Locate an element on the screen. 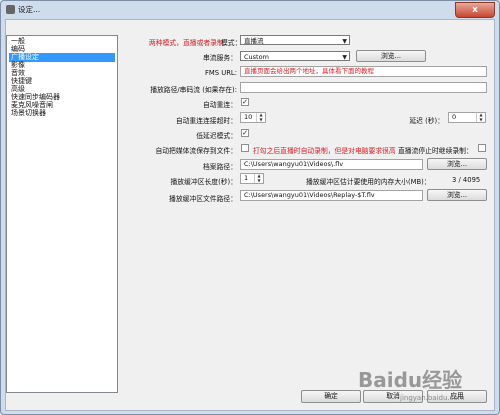 The height and width of the screenshot is (415, 500). ok-button: 确定 is located at coordinates (331, 396).